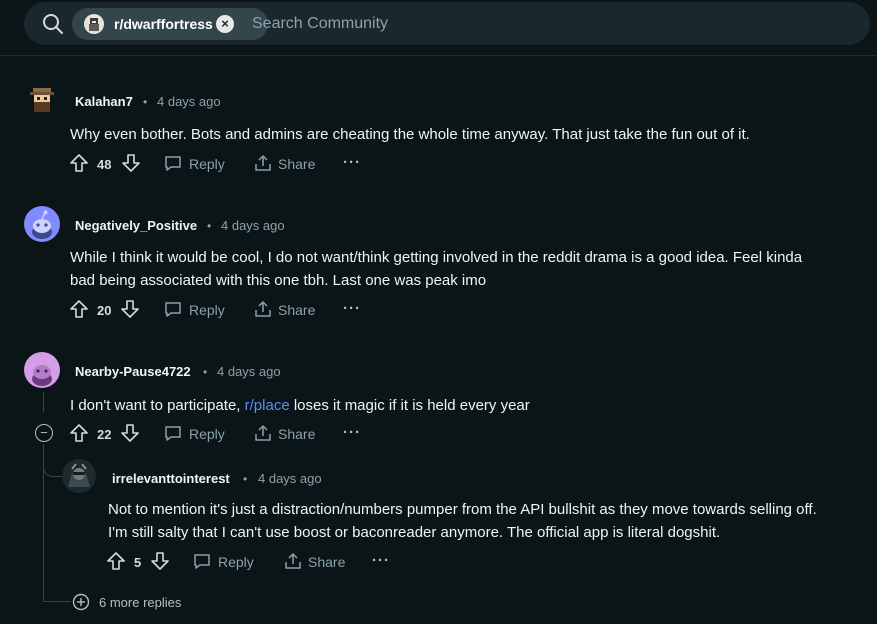  I want to click on plus-circle-icon, so click(81, 602).